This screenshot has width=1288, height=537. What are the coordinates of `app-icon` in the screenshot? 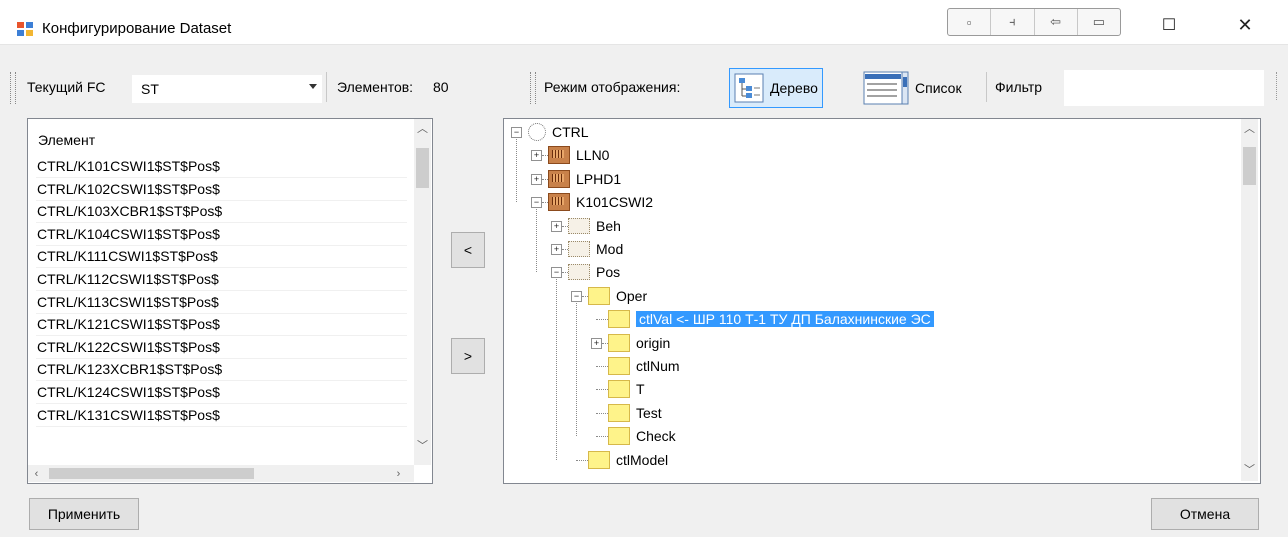 It's located at (25, 29).